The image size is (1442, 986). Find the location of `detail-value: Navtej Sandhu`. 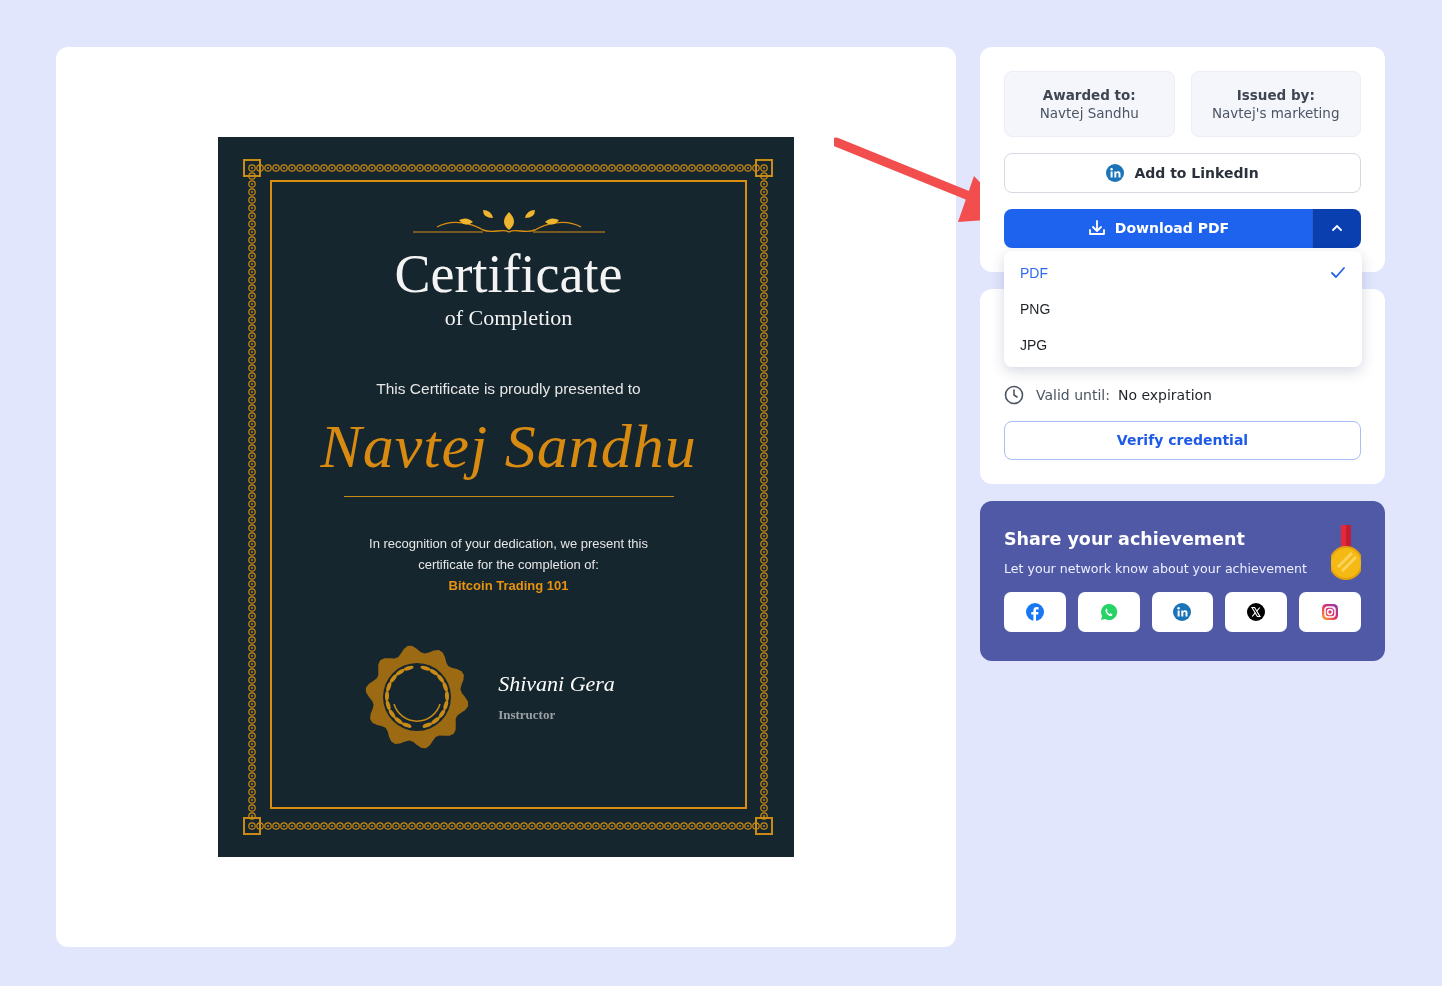

detail-value: Navtej Sandhu is located at coordinates (1089, 113).